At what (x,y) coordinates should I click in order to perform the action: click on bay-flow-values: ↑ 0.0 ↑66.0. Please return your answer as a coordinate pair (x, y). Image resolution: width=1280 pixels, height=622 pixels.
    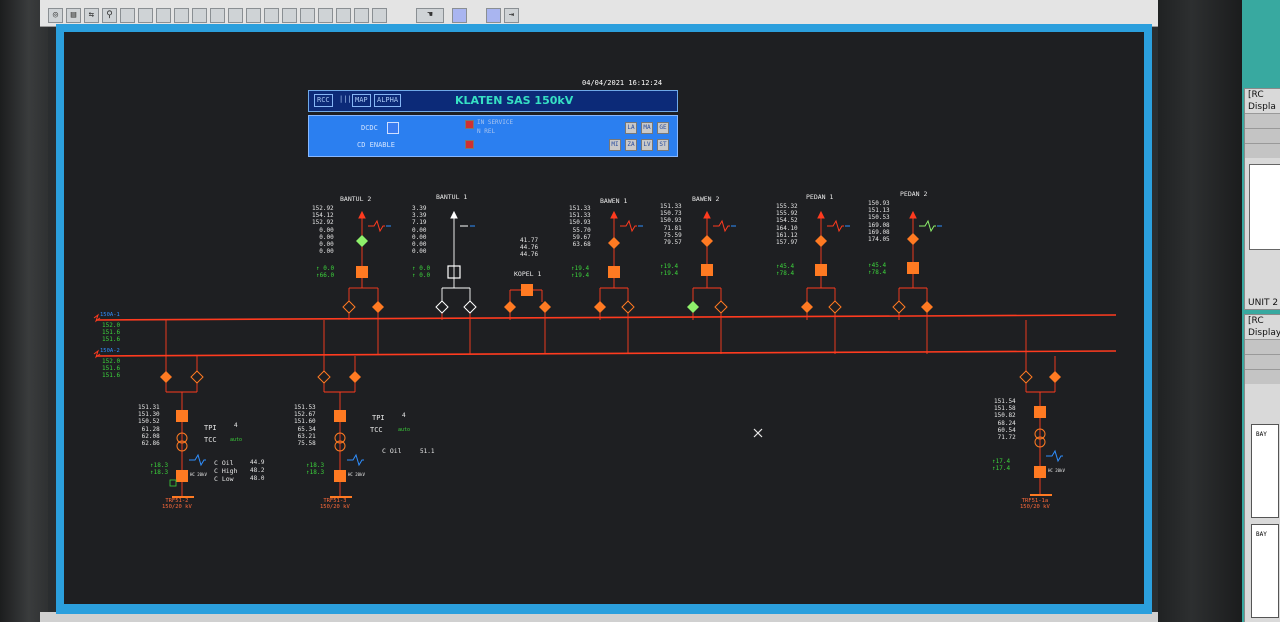
    Looking at the image, I should click on (325, 272).